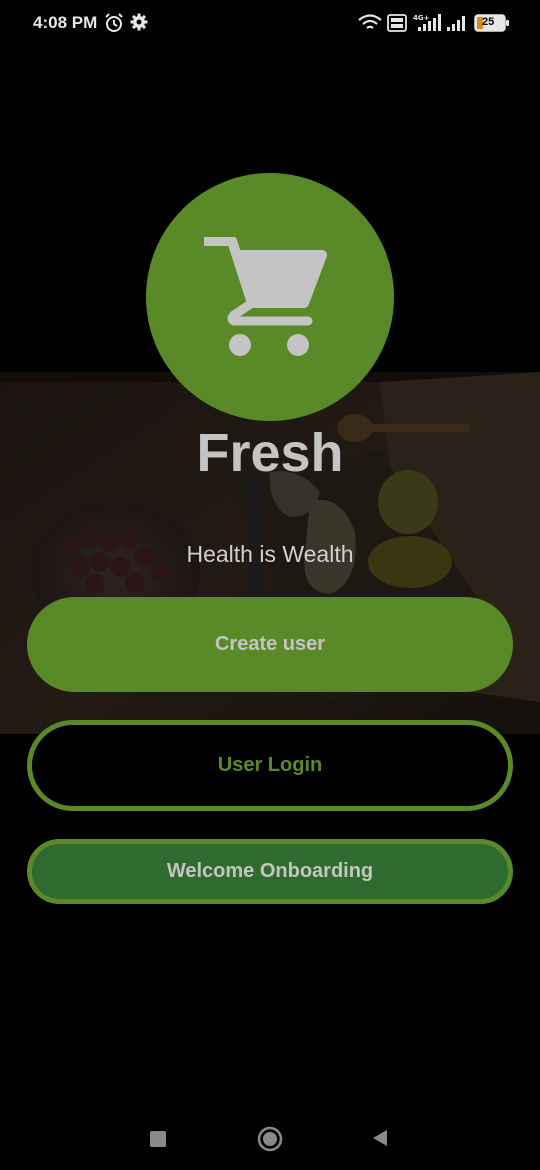 The width and height of the screenshot is (540, 1170). Describe the element at coordinates (270, 23) in the screenshot. I see `status-bar: 4:08 PM 4G+ 25` at that location.